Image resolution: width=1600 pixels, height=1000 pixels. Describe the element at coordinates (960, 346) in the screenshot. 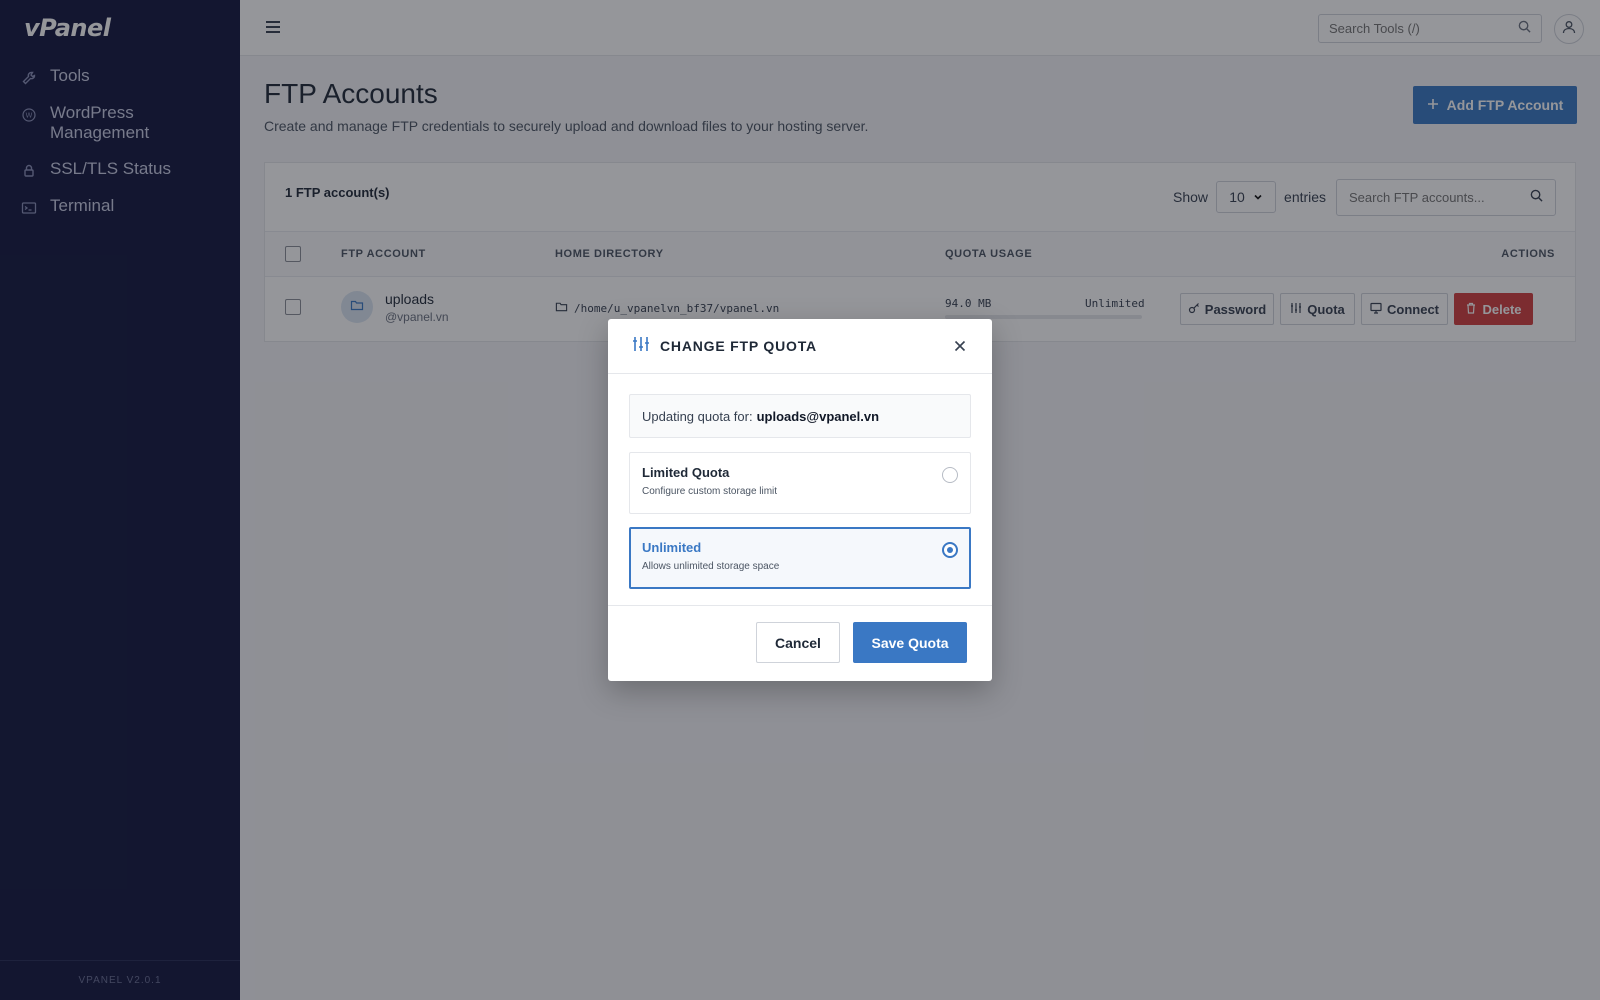

I see `close-icon` at that location.